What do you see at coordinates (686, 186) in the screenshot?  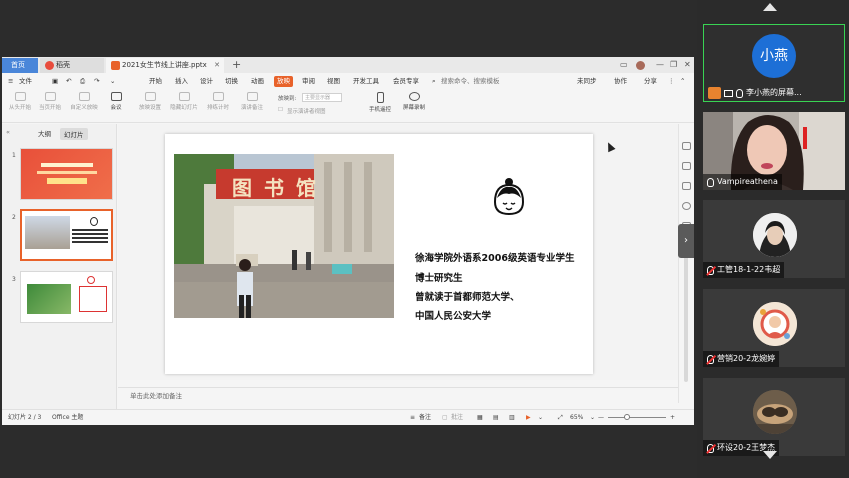 I see `shape-icon` at bounding box center [686, 186].